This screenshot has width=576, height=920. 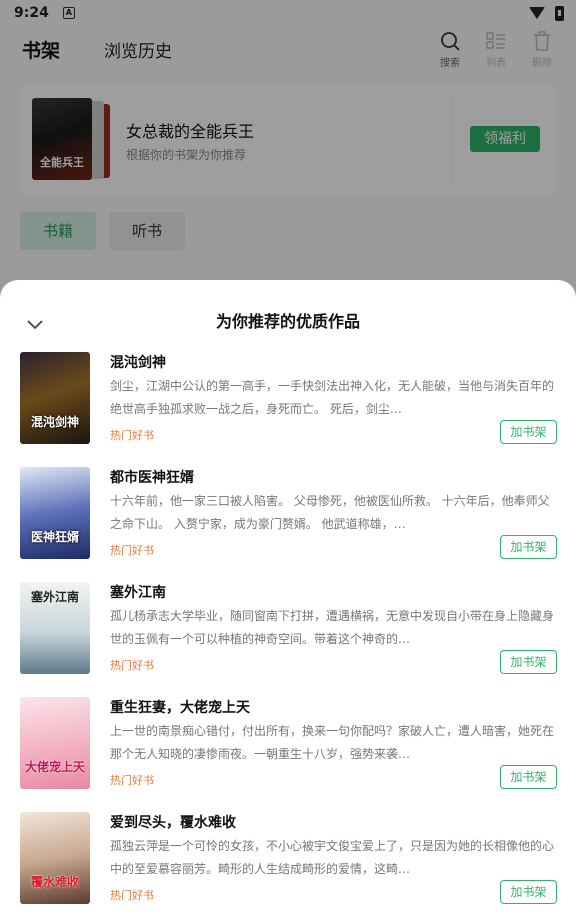 What do you see at coordinates (54, 597) in the screenshot?
I see `book-cover-text: 塞外江南` at bounding box center [54, 597].